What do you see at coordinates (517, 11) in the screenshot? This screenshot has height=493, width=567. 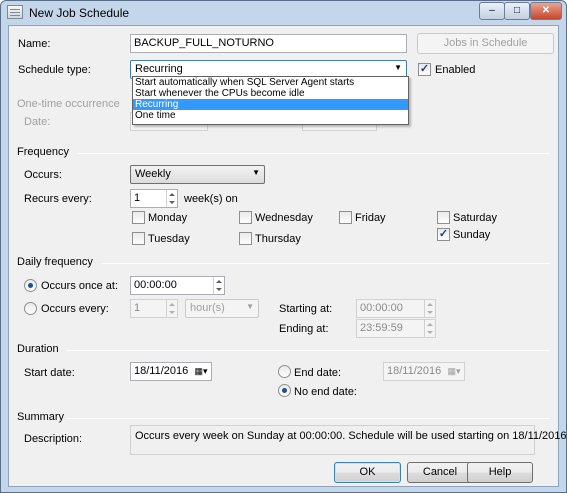 I see `maximize-button: □` at bounding box center [517, 11].